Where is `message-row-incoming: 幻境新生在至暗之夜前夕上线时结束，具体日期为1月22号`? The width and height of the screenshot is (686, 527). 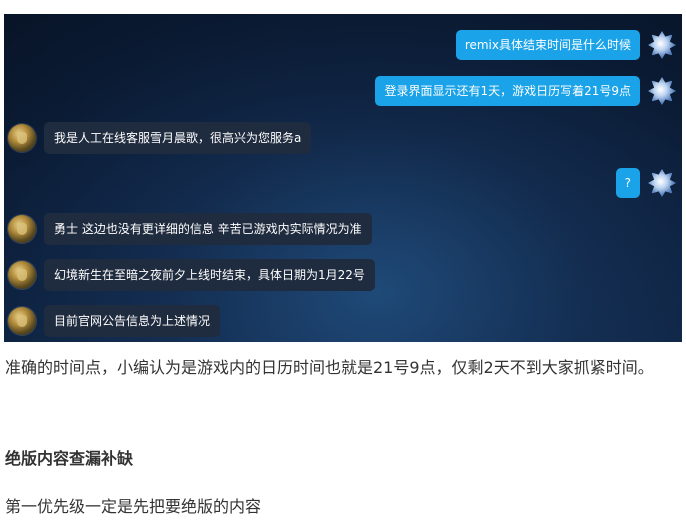
message-row-incoming: 幻境新生在至暗之夜前夕上线时结束，具体日期为1月22号 is located at coordinates (191, 275).